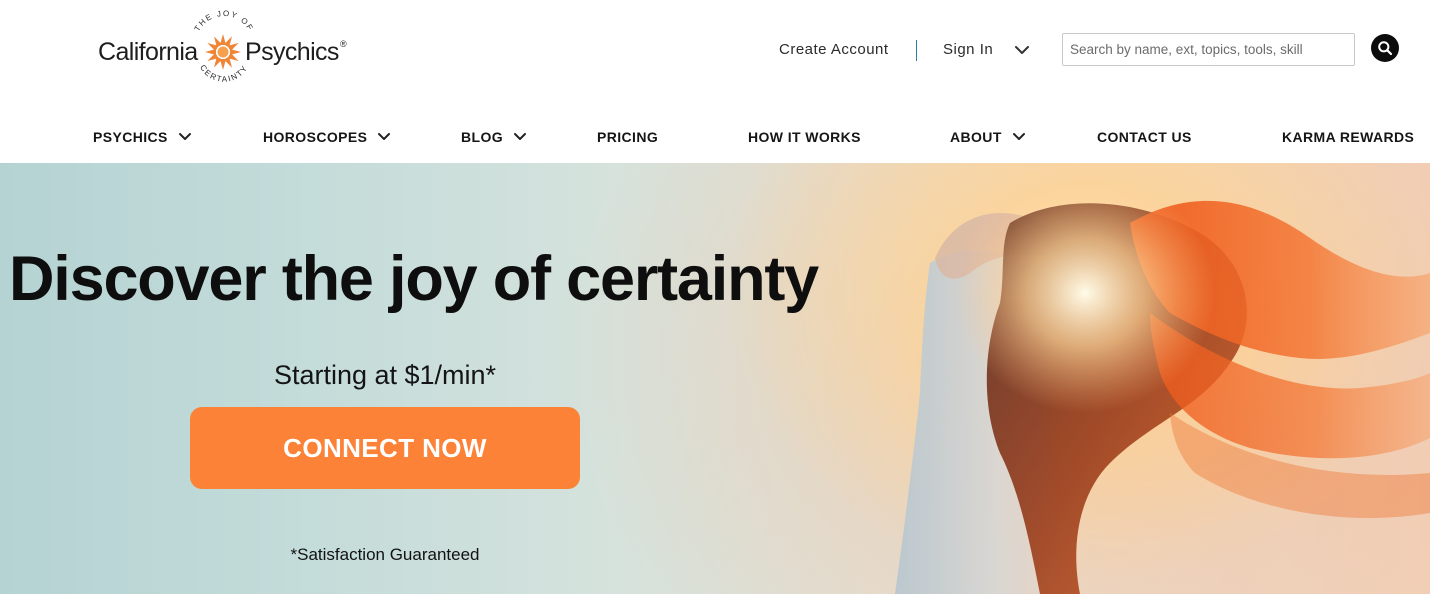  I want to click on registered-mark: ®, so click(343, 44).